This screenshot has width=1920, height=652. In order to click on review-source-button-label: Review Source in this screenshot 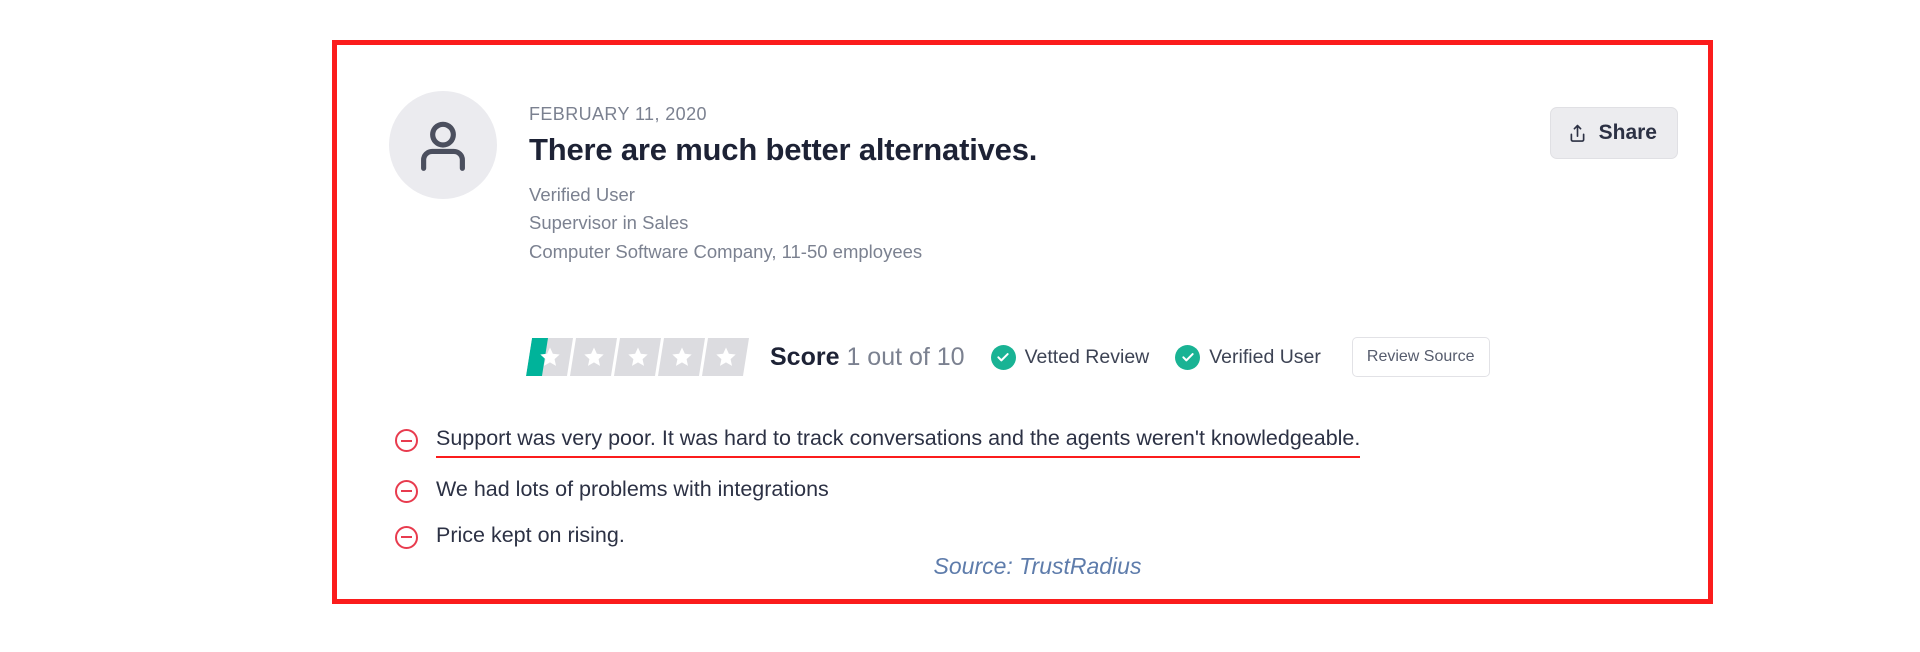, I will do `click(1420, 356)`.